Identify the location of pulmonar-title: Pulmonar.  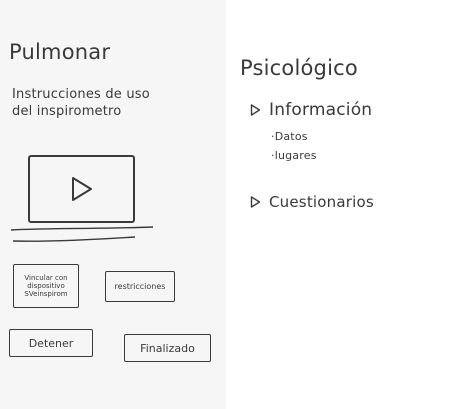
(60, 52).